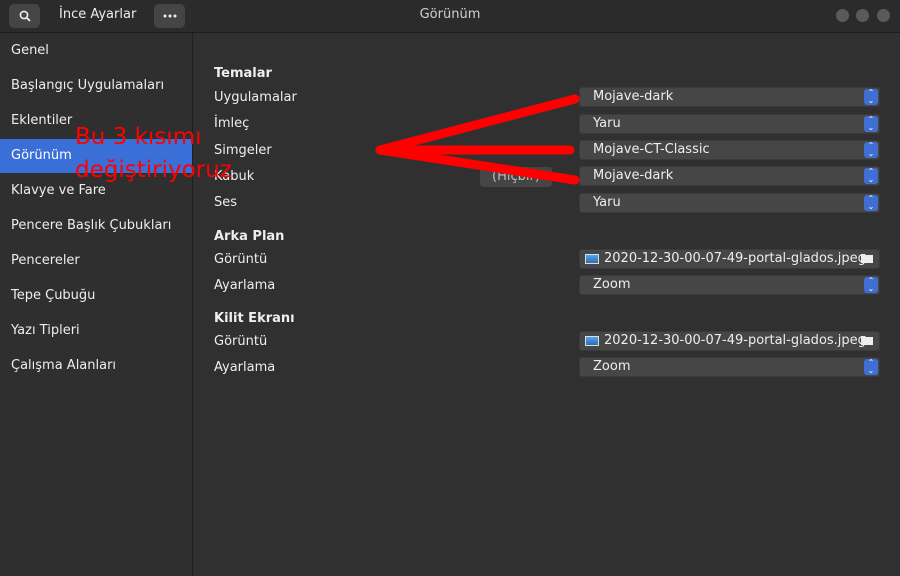  Describe the element at coordinates (607, 123) in the screenshot. I see `cursor-theme-value: Yaru` at that location.